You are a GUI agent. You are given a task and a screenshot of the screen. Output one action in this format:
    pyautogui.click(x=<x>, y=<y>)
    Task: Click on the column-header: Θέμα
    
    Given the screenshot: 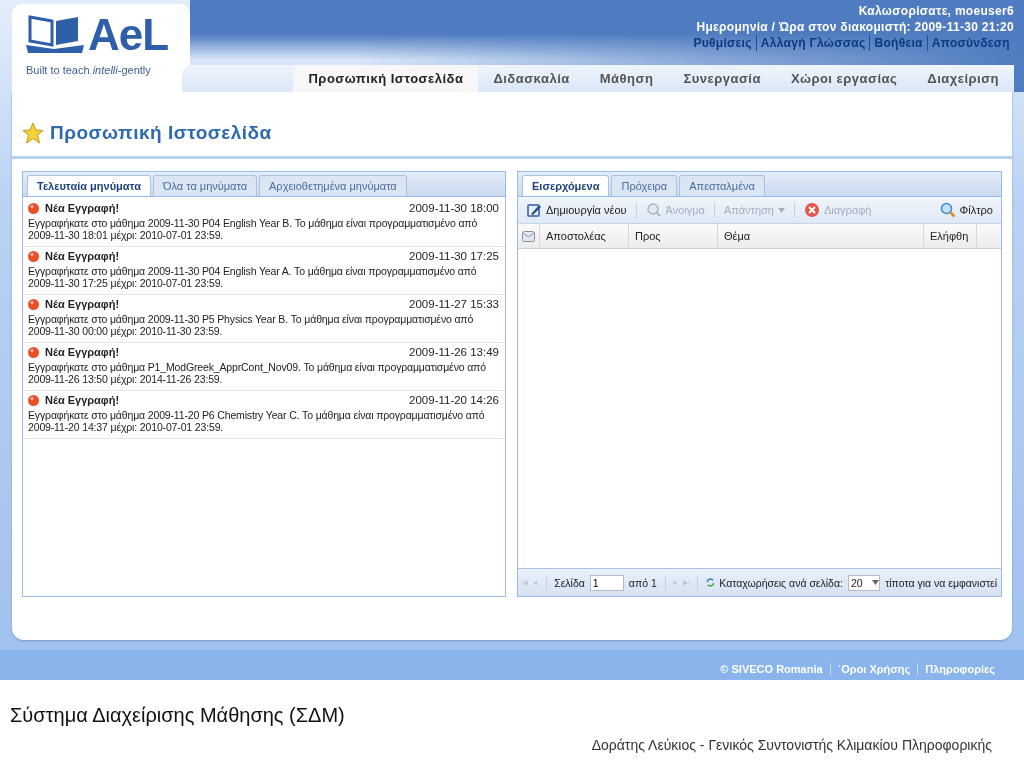 What is the action you would take?
    pyautogui.click(x=821, y=236)
    